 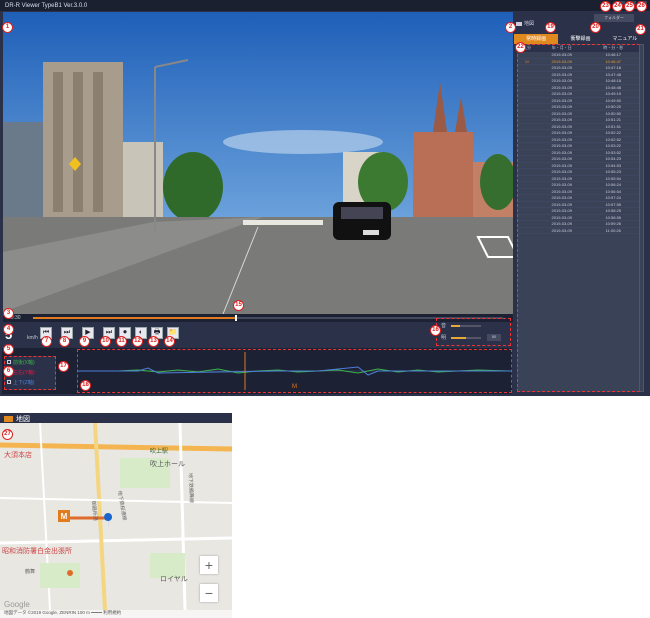 What do you see at coordinates (578, 230) in the screenshot?
I see `file-row: 2019-03-09 11:00:26` at bounding box center [578, 230].